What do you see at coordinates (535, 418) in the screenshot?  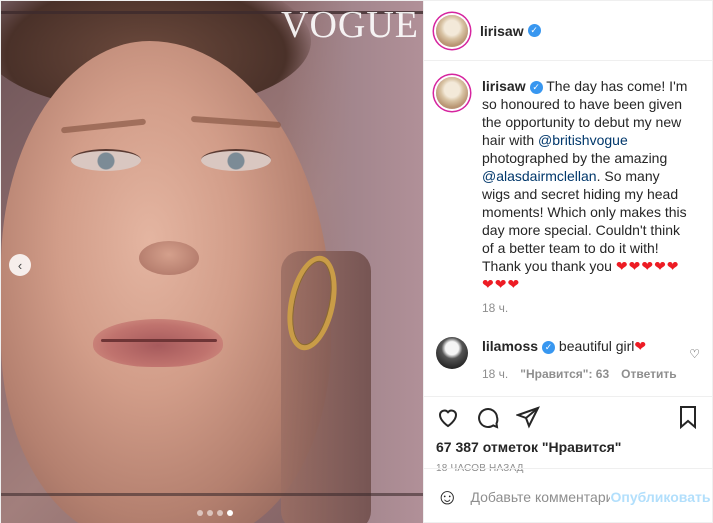 I see `share-plane-icon` at bounding box center [535, 418].